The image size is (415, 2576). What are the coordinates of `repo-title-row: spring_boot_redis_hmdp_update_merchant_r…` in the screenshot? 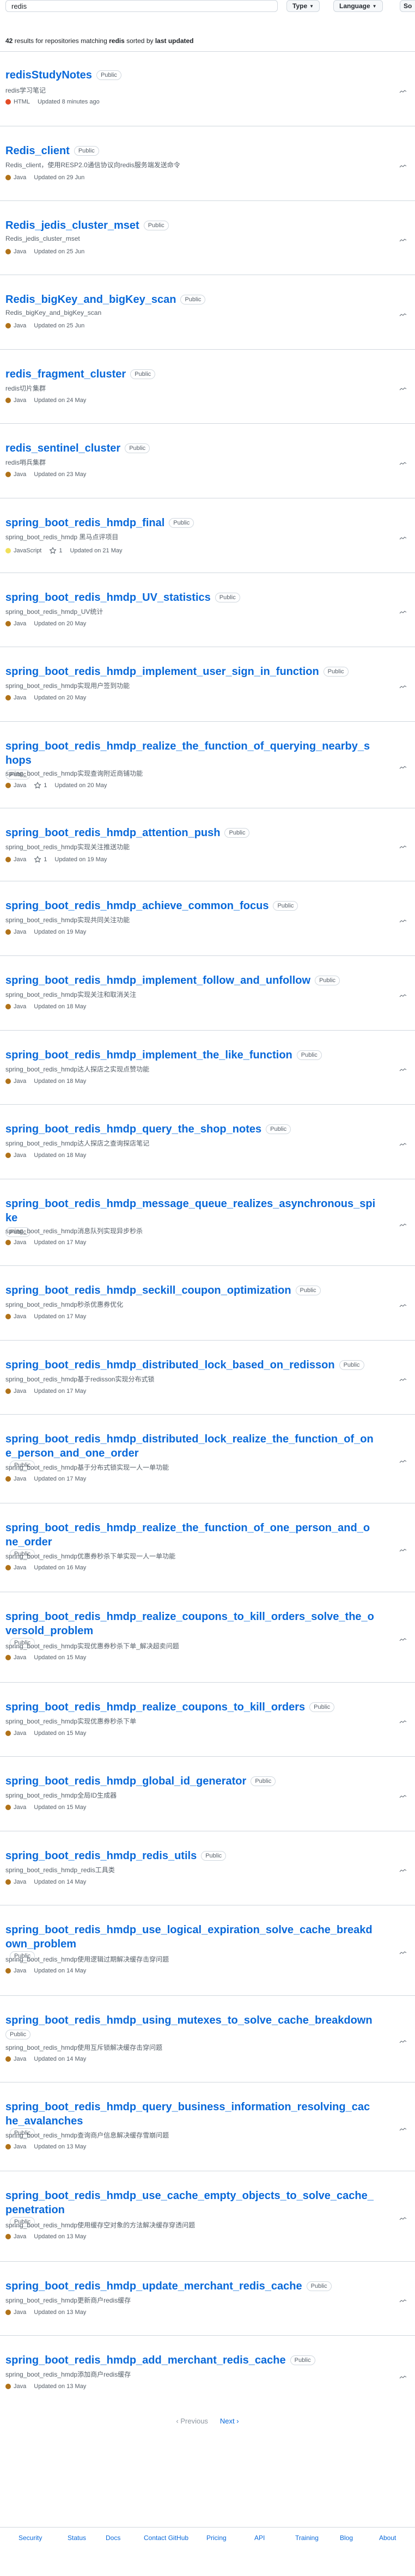 It's located at (190, 2286).